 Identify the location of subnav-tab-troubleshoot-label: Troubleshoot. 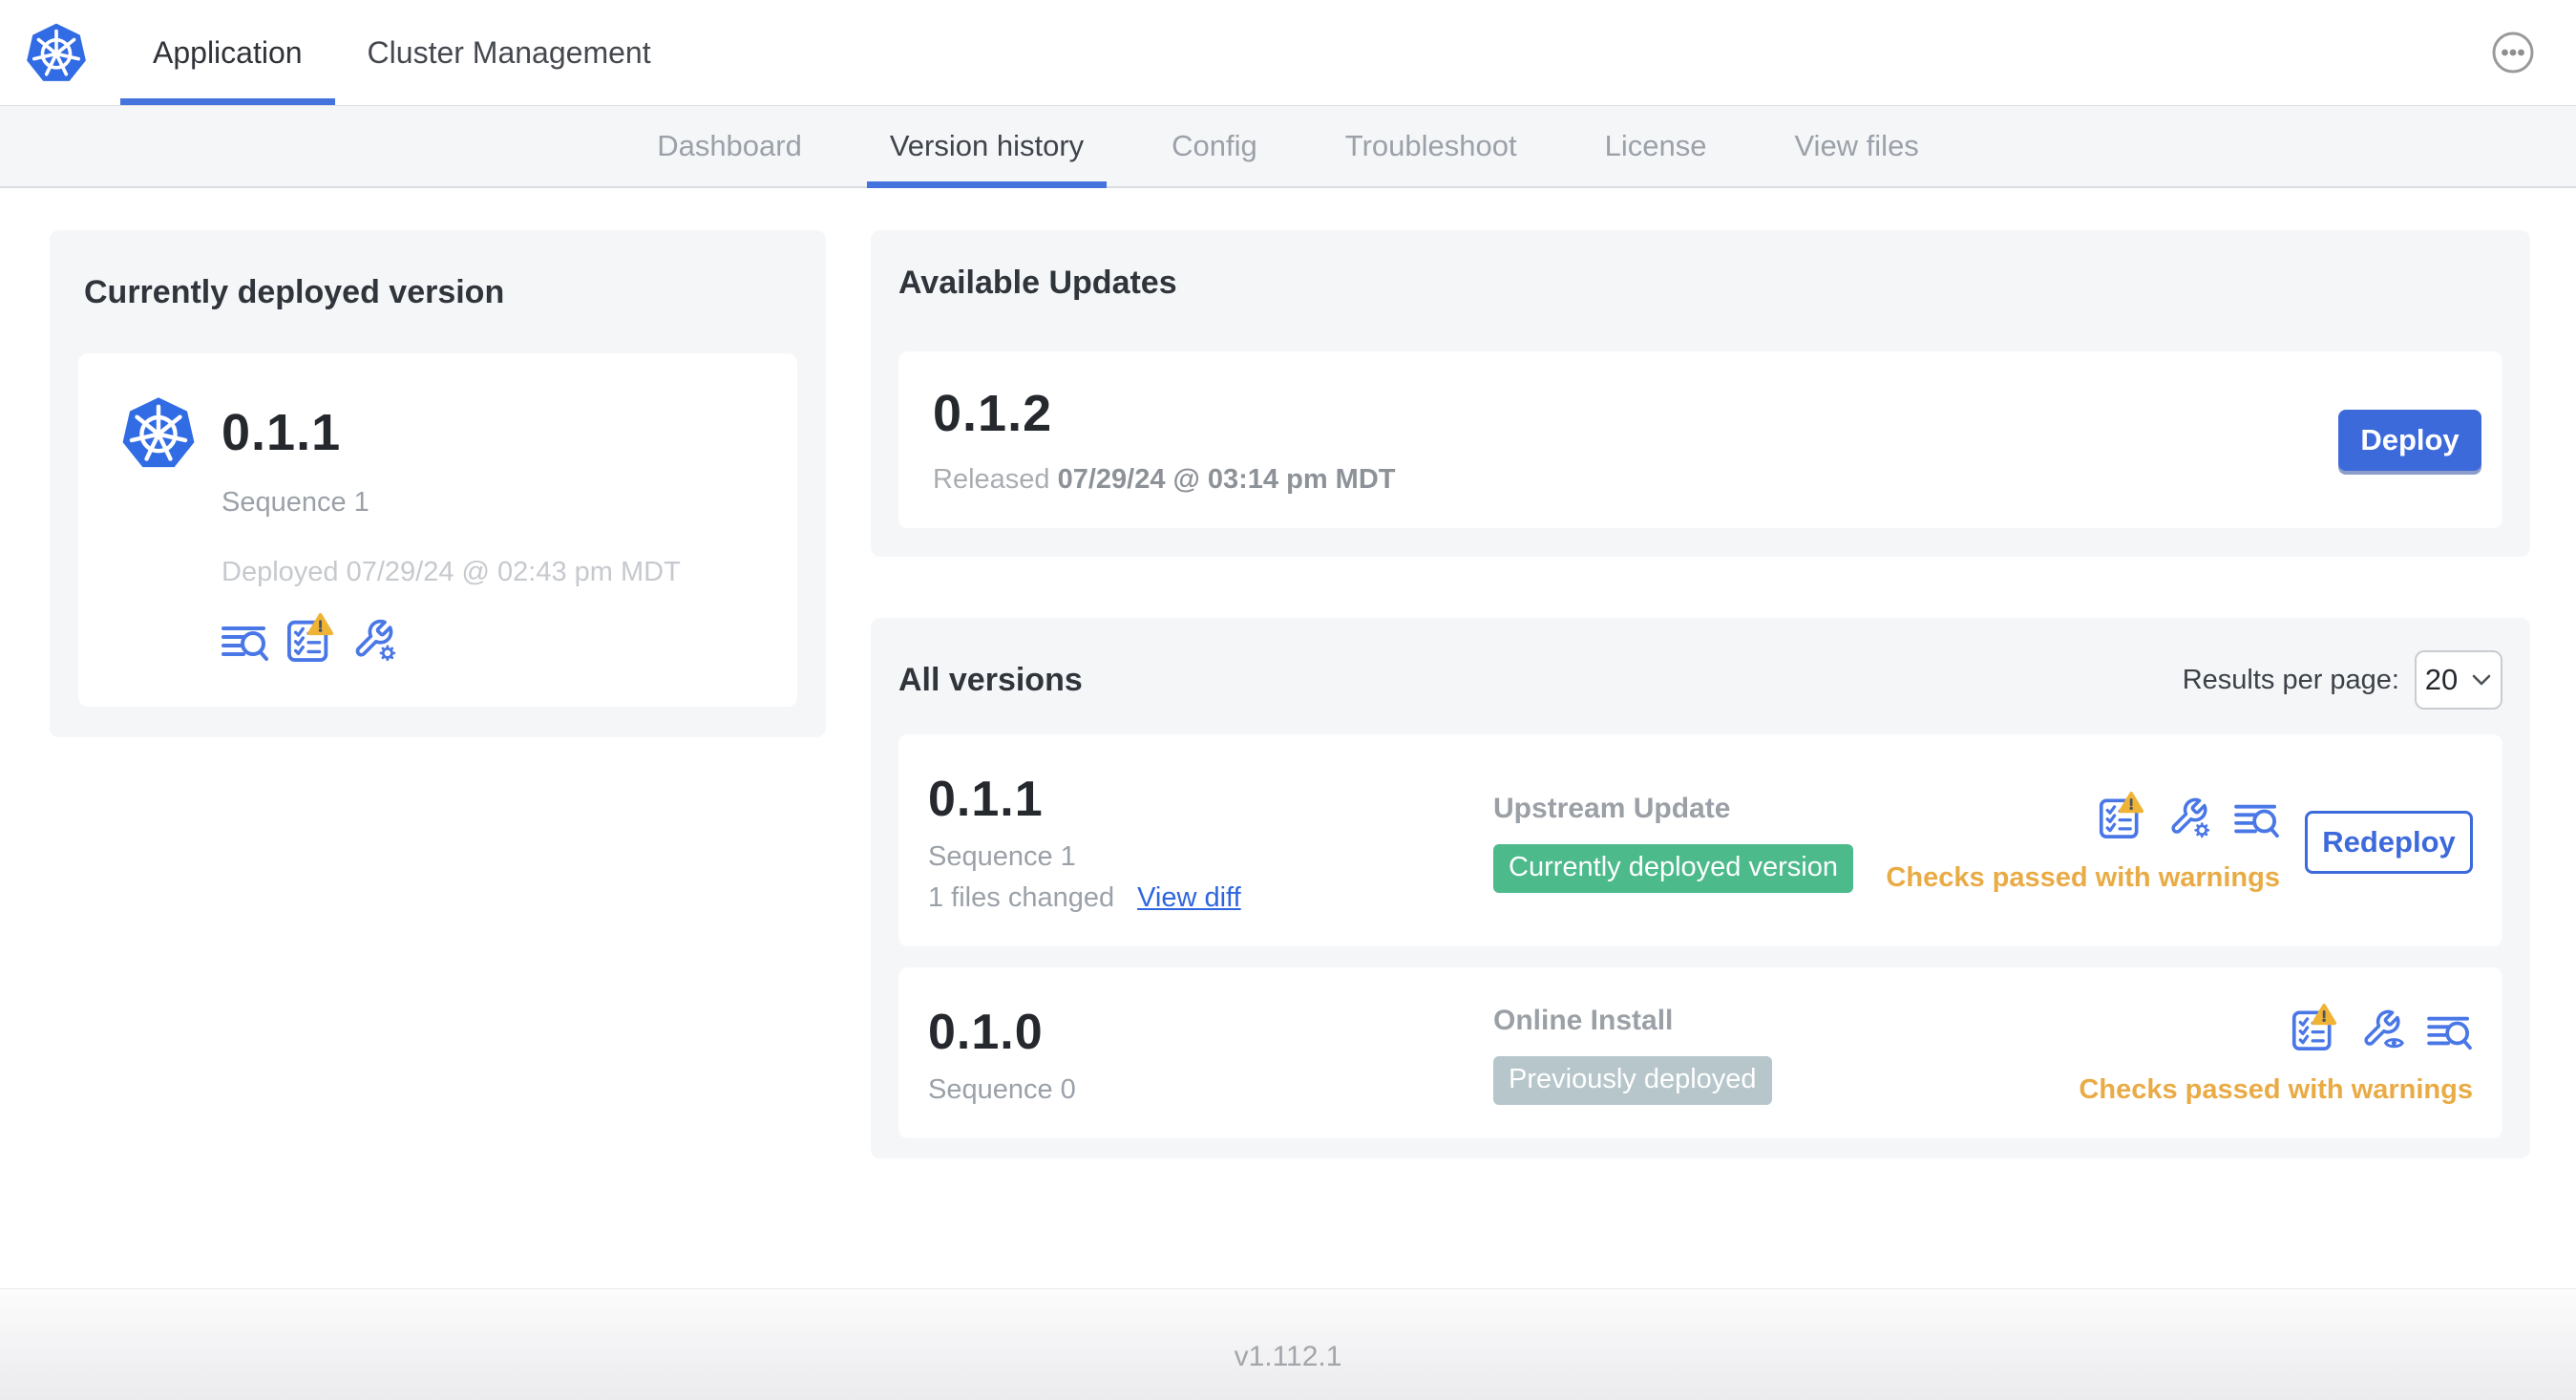
(1430, 145).